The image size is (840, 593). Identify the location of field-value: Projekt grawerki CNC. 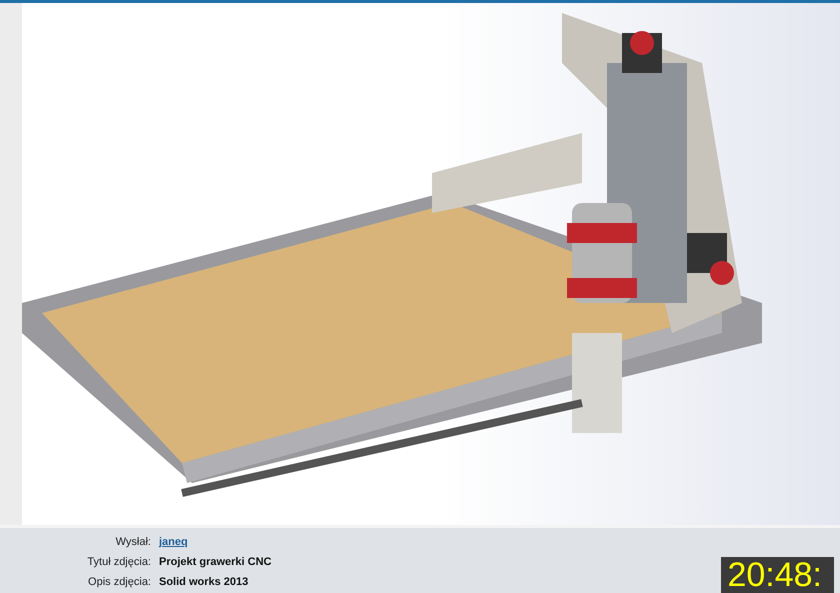
(215, 562).